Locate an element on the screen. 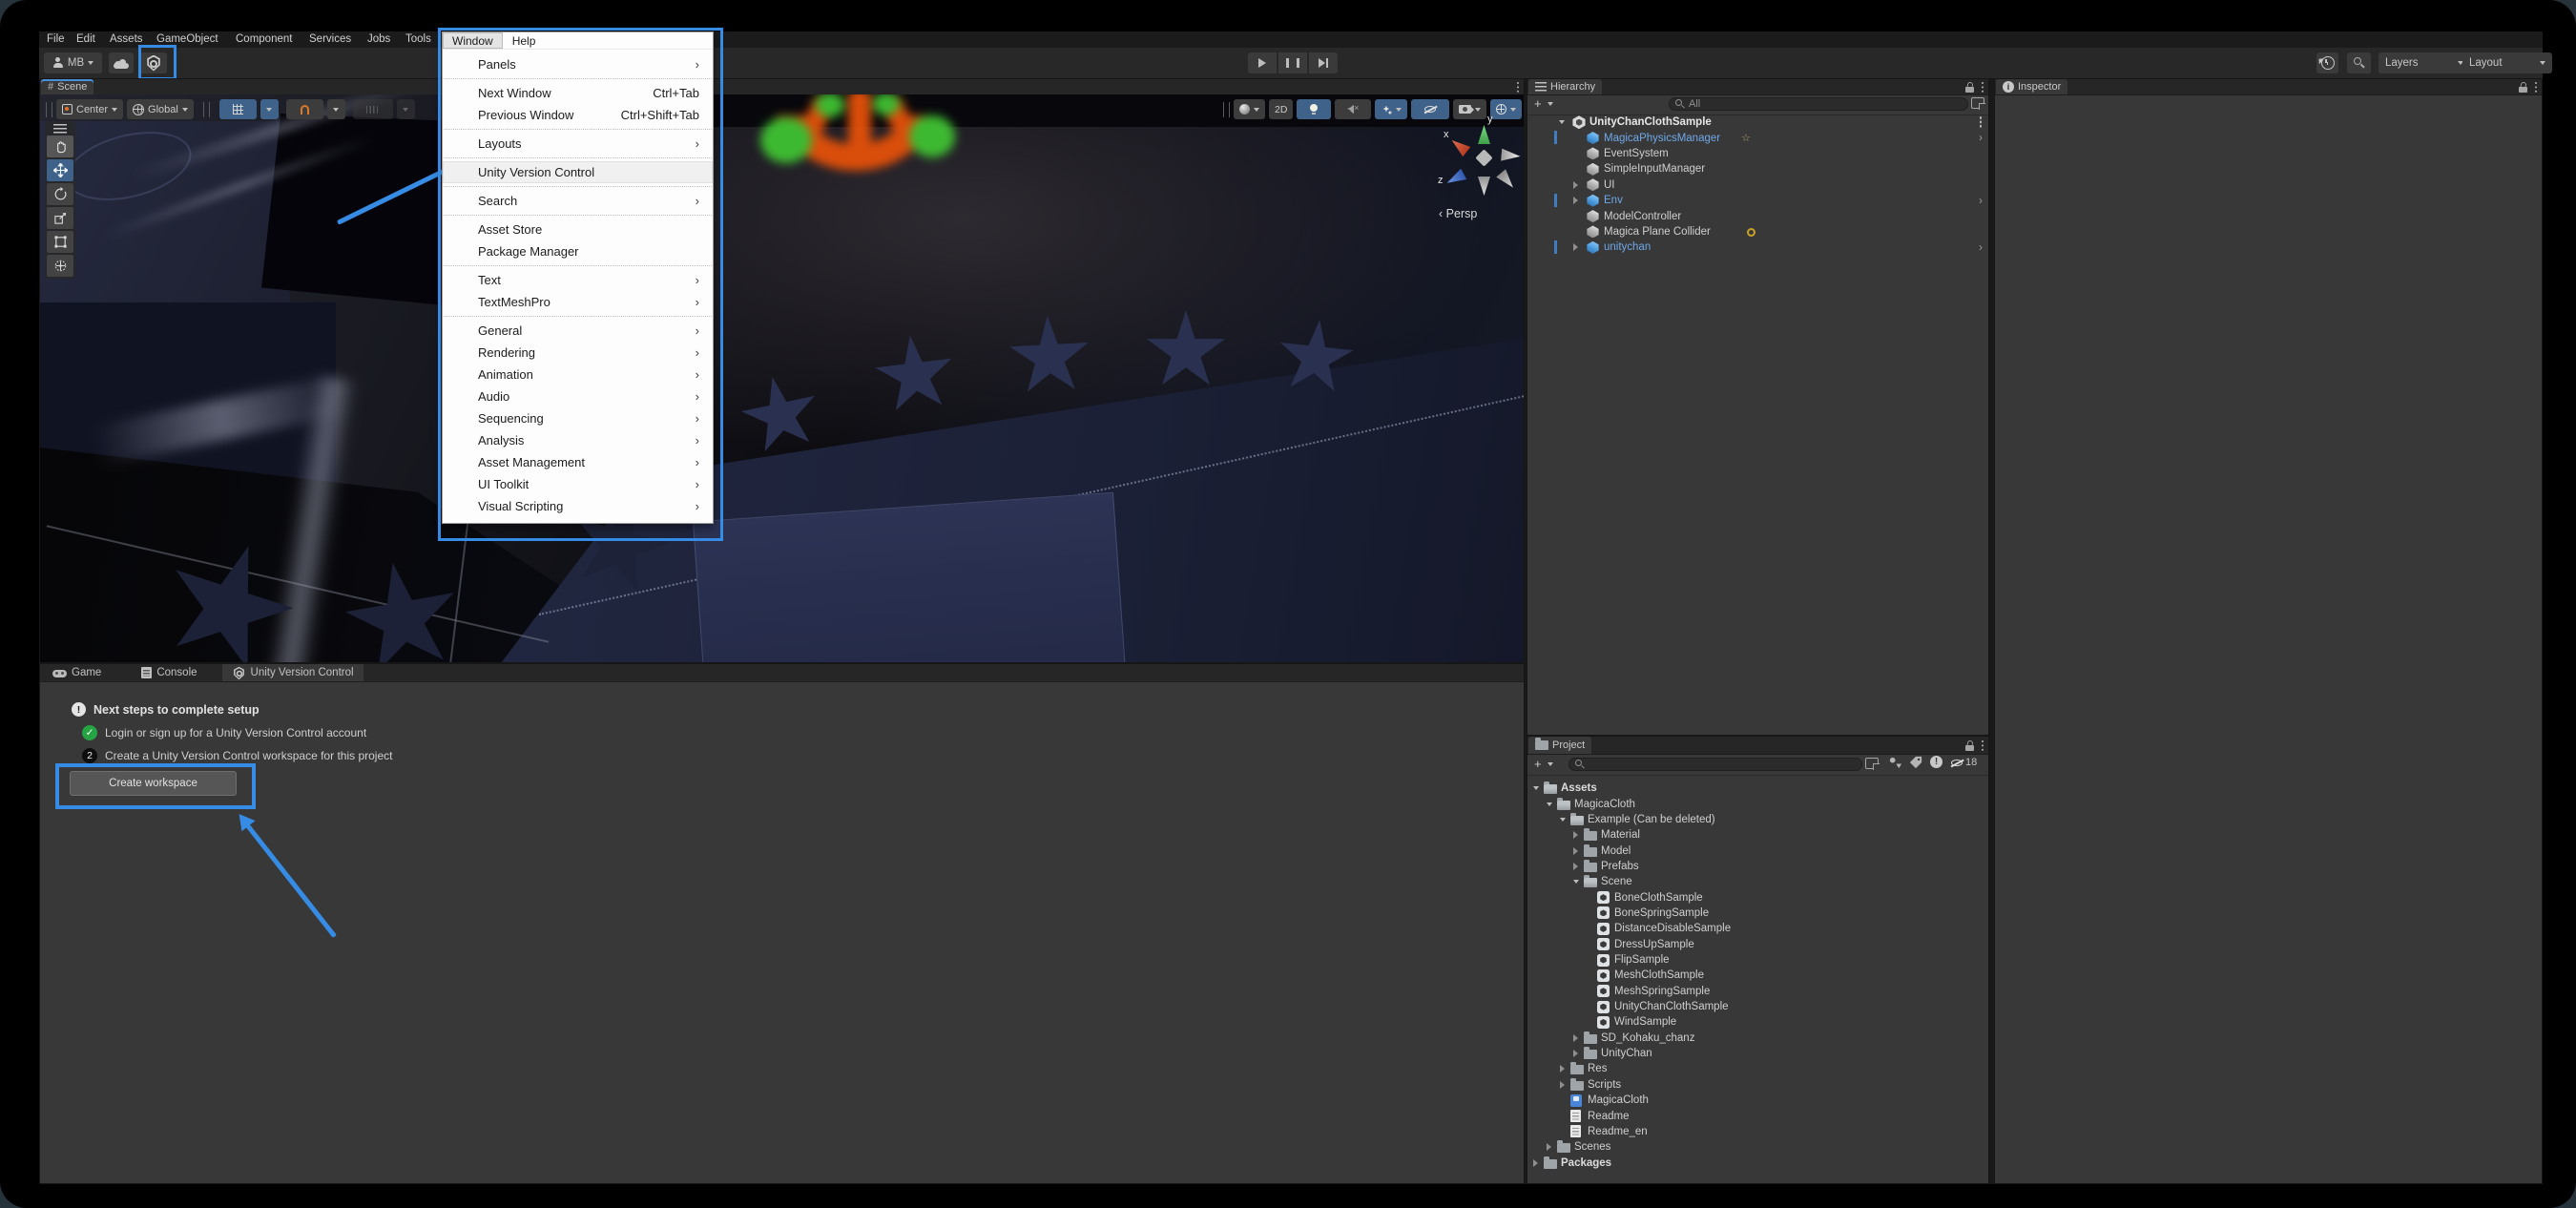 The height and width of the screenshot is (1208, 2576). hidden-items-button: 18 is located at coordinates (1964, 762).